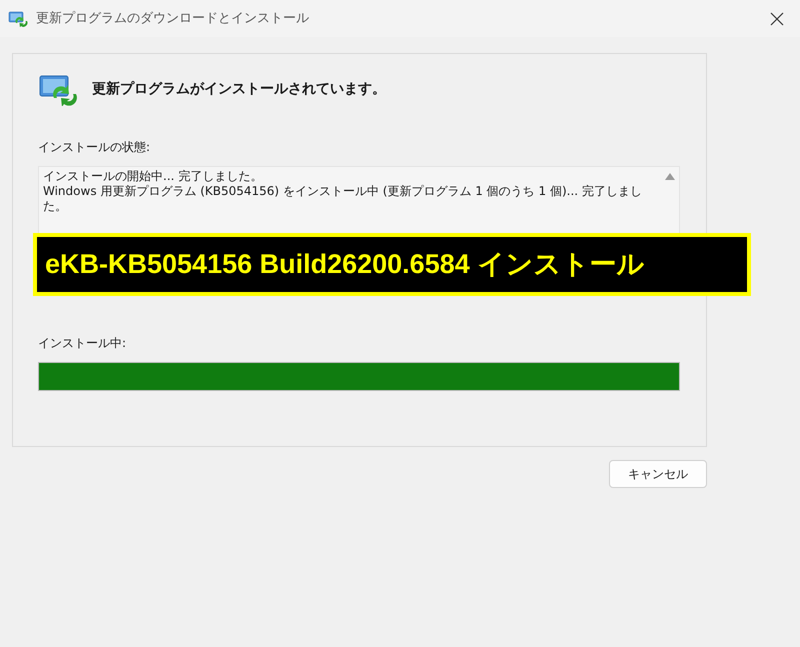  What do you see at coordinates (83, 343) in the screenshot?
I see `progress-label: インストール中:` at bounding box center [83, 343].